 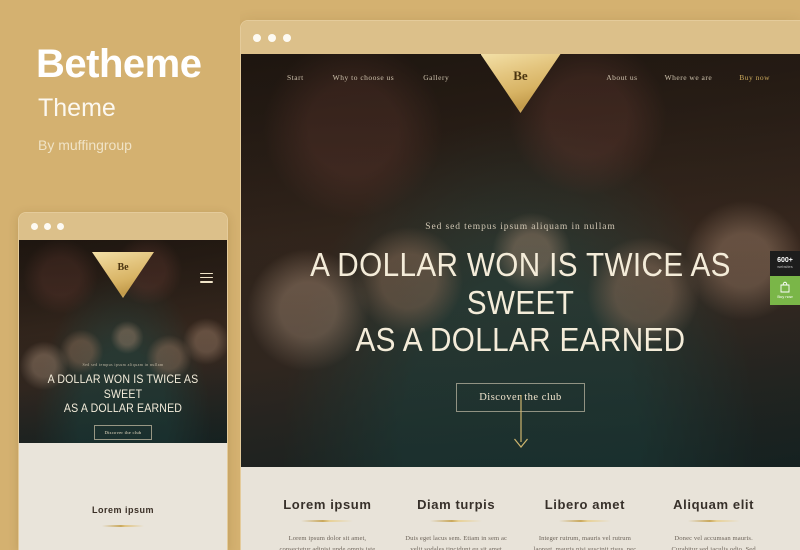 I want to click on sites-count-badge: 600+ websites, so click(x=785, y=264).